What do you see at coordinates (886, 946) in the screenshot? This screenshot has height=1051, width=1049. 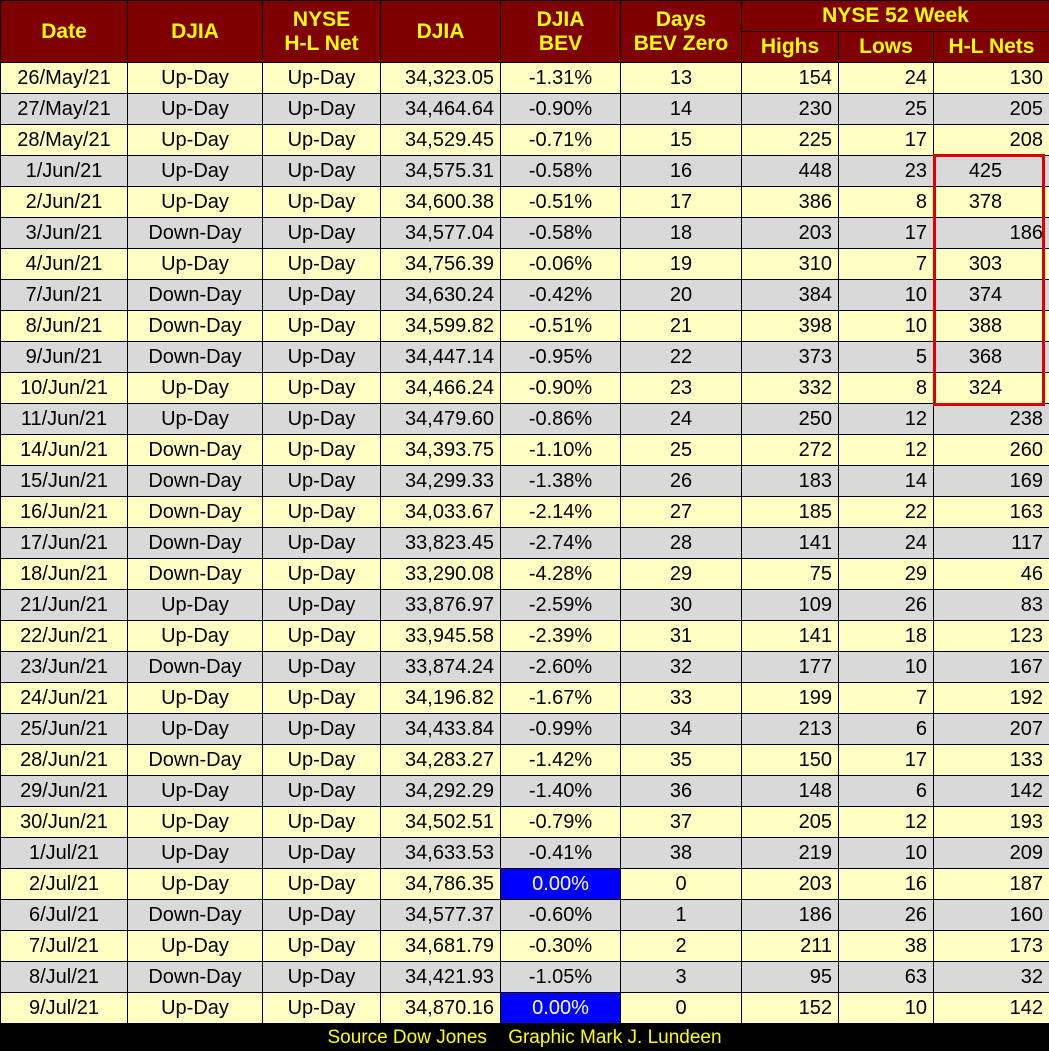 I see `cell-lows: 38` at bounding box center [886, 946].